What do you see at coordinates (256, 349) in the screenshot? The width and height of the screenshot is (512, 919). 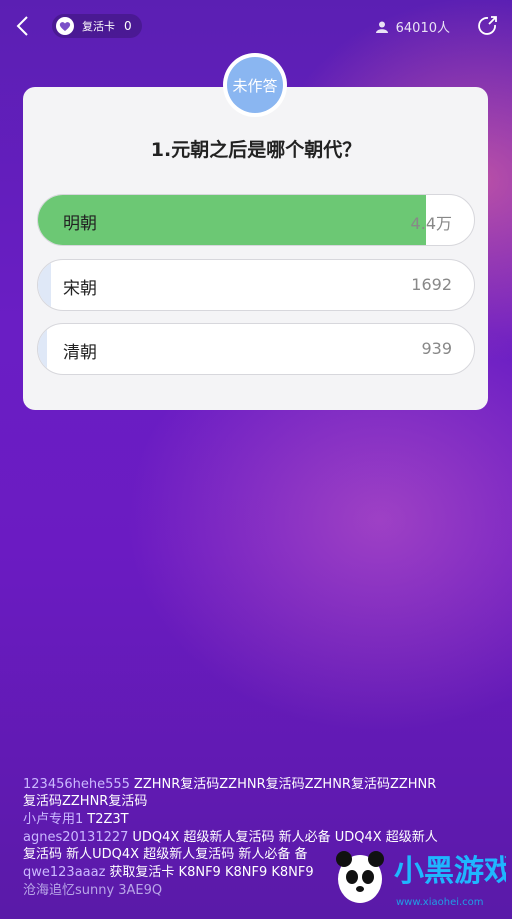 I see `answer-option-3: 清朝 939` at bounding box center [256, 349].